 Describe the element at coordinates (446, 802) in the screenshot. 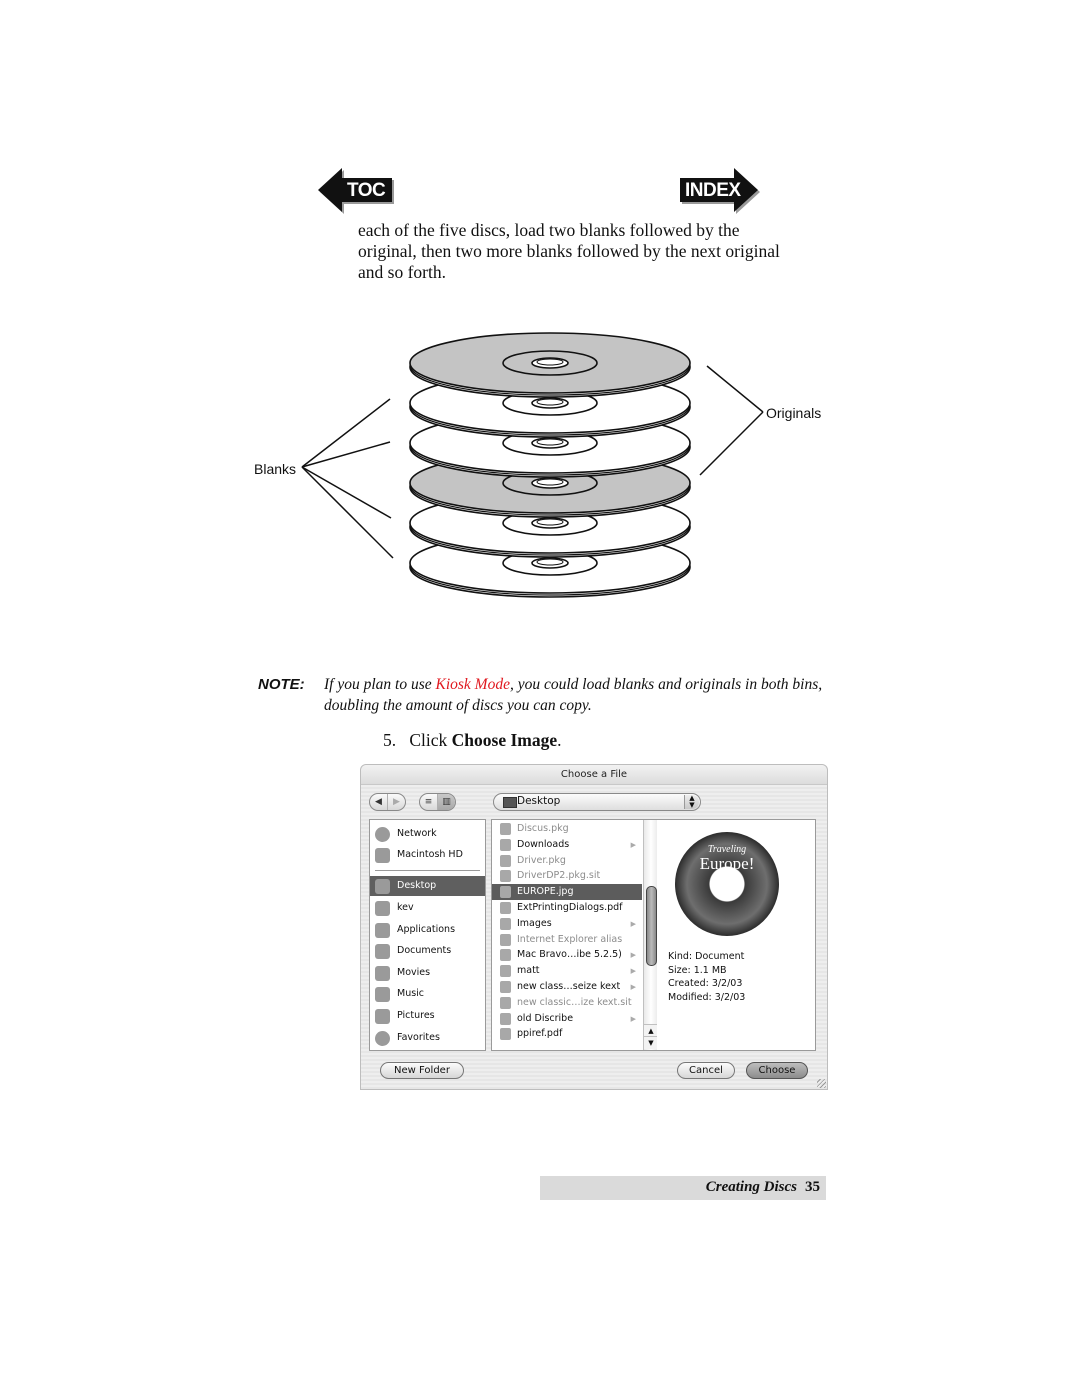

I see `column-view-button: ▥` at that location.